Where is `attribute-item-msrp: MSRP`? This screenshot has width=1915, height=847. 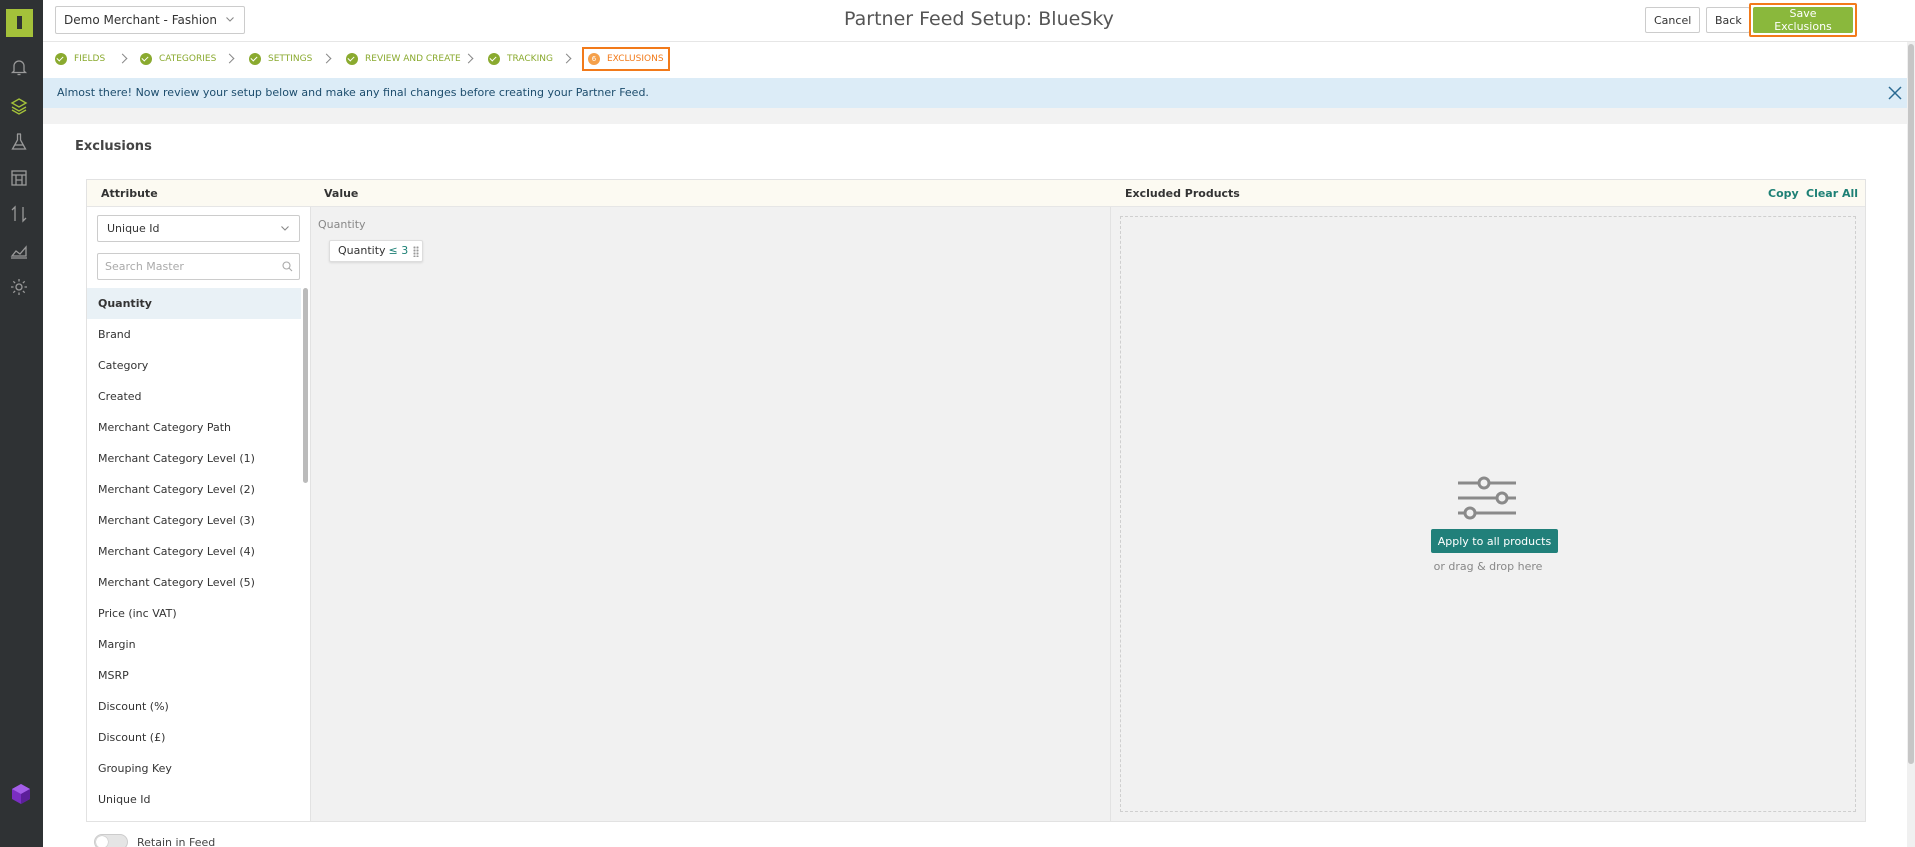 attribute-item-msrp: MSRP is located at coordinates (194, 675).